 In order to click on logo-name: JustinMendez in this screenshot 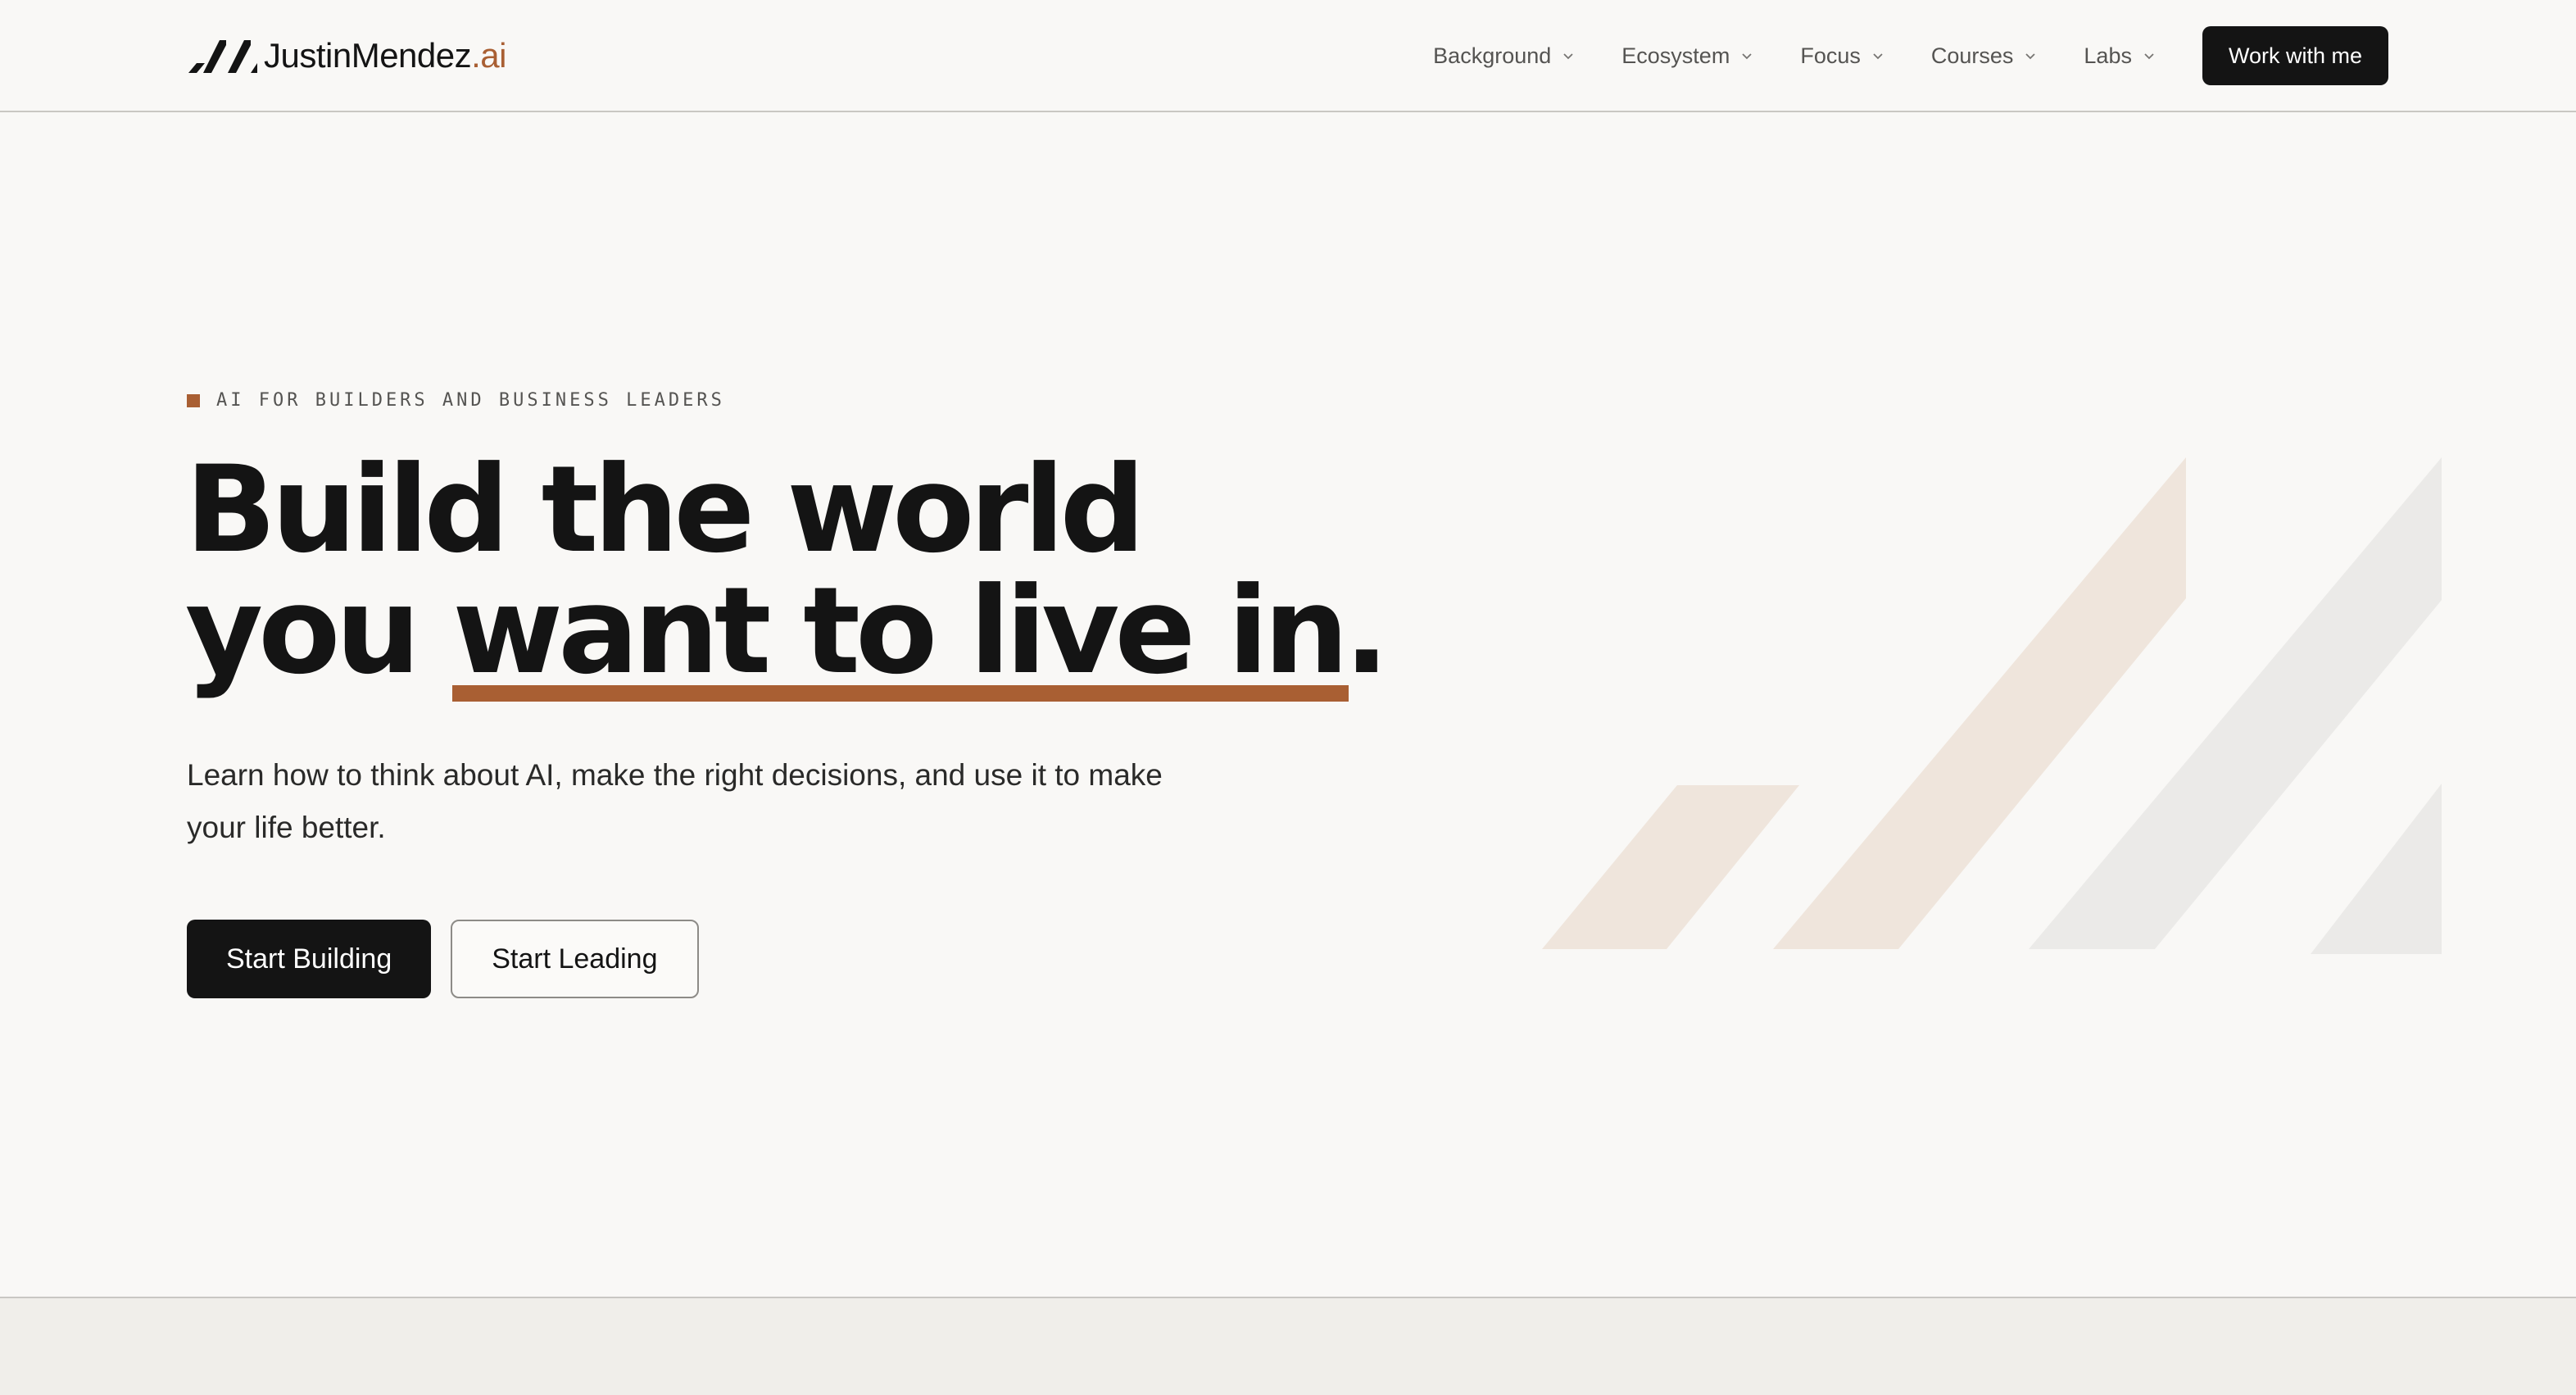, I will do `click(368, 55)`.